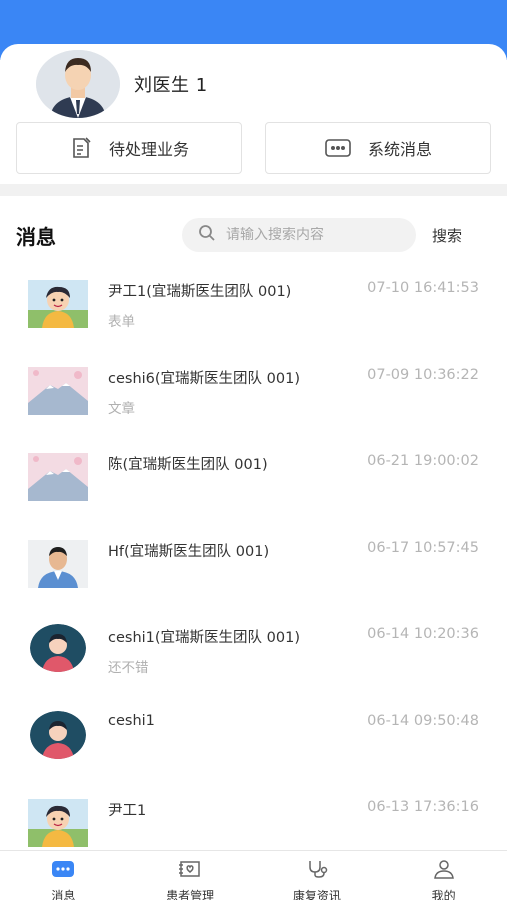  Describe the element at coordinates (207, 235) in the screenshot. I see `search-icon` at that location.